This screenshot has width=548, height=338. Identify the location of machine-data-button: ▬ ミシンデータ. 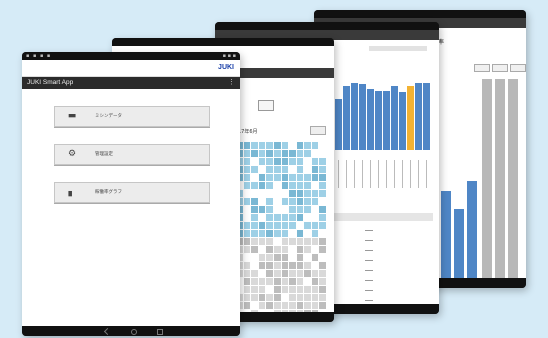
(132, 116).